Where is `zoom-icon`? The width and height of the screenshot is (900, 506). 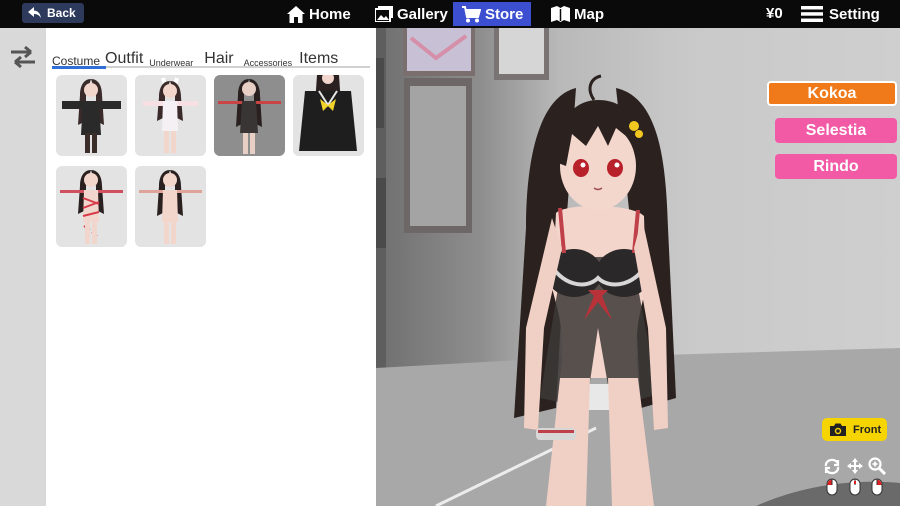 zoom-icon is located at coordinates (877, 466).